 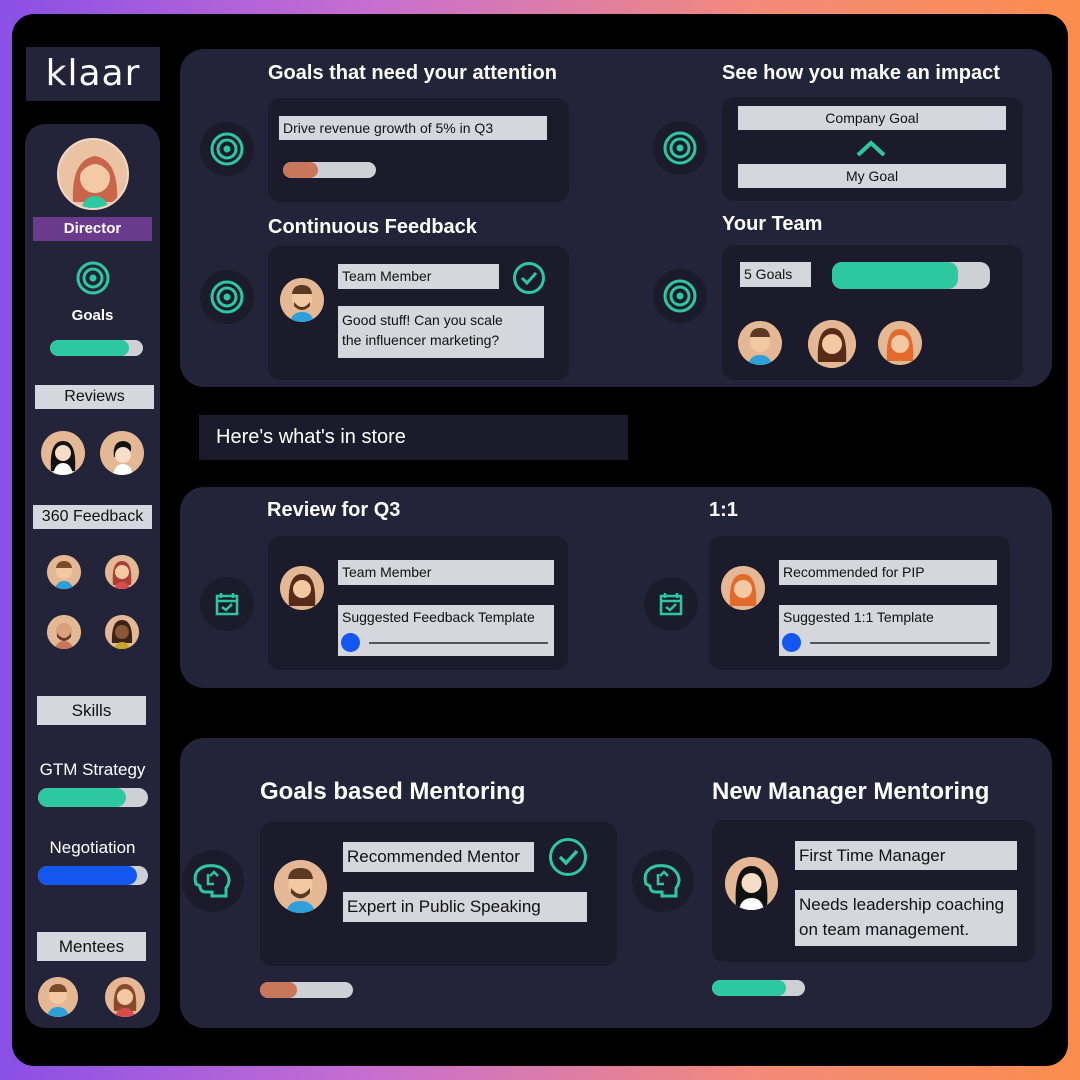 What do you see at coordinates (421, 340) in the screenshot?
I see `feedback-message-line-2: the influencer marketing?` at bounding box center [421, 340].